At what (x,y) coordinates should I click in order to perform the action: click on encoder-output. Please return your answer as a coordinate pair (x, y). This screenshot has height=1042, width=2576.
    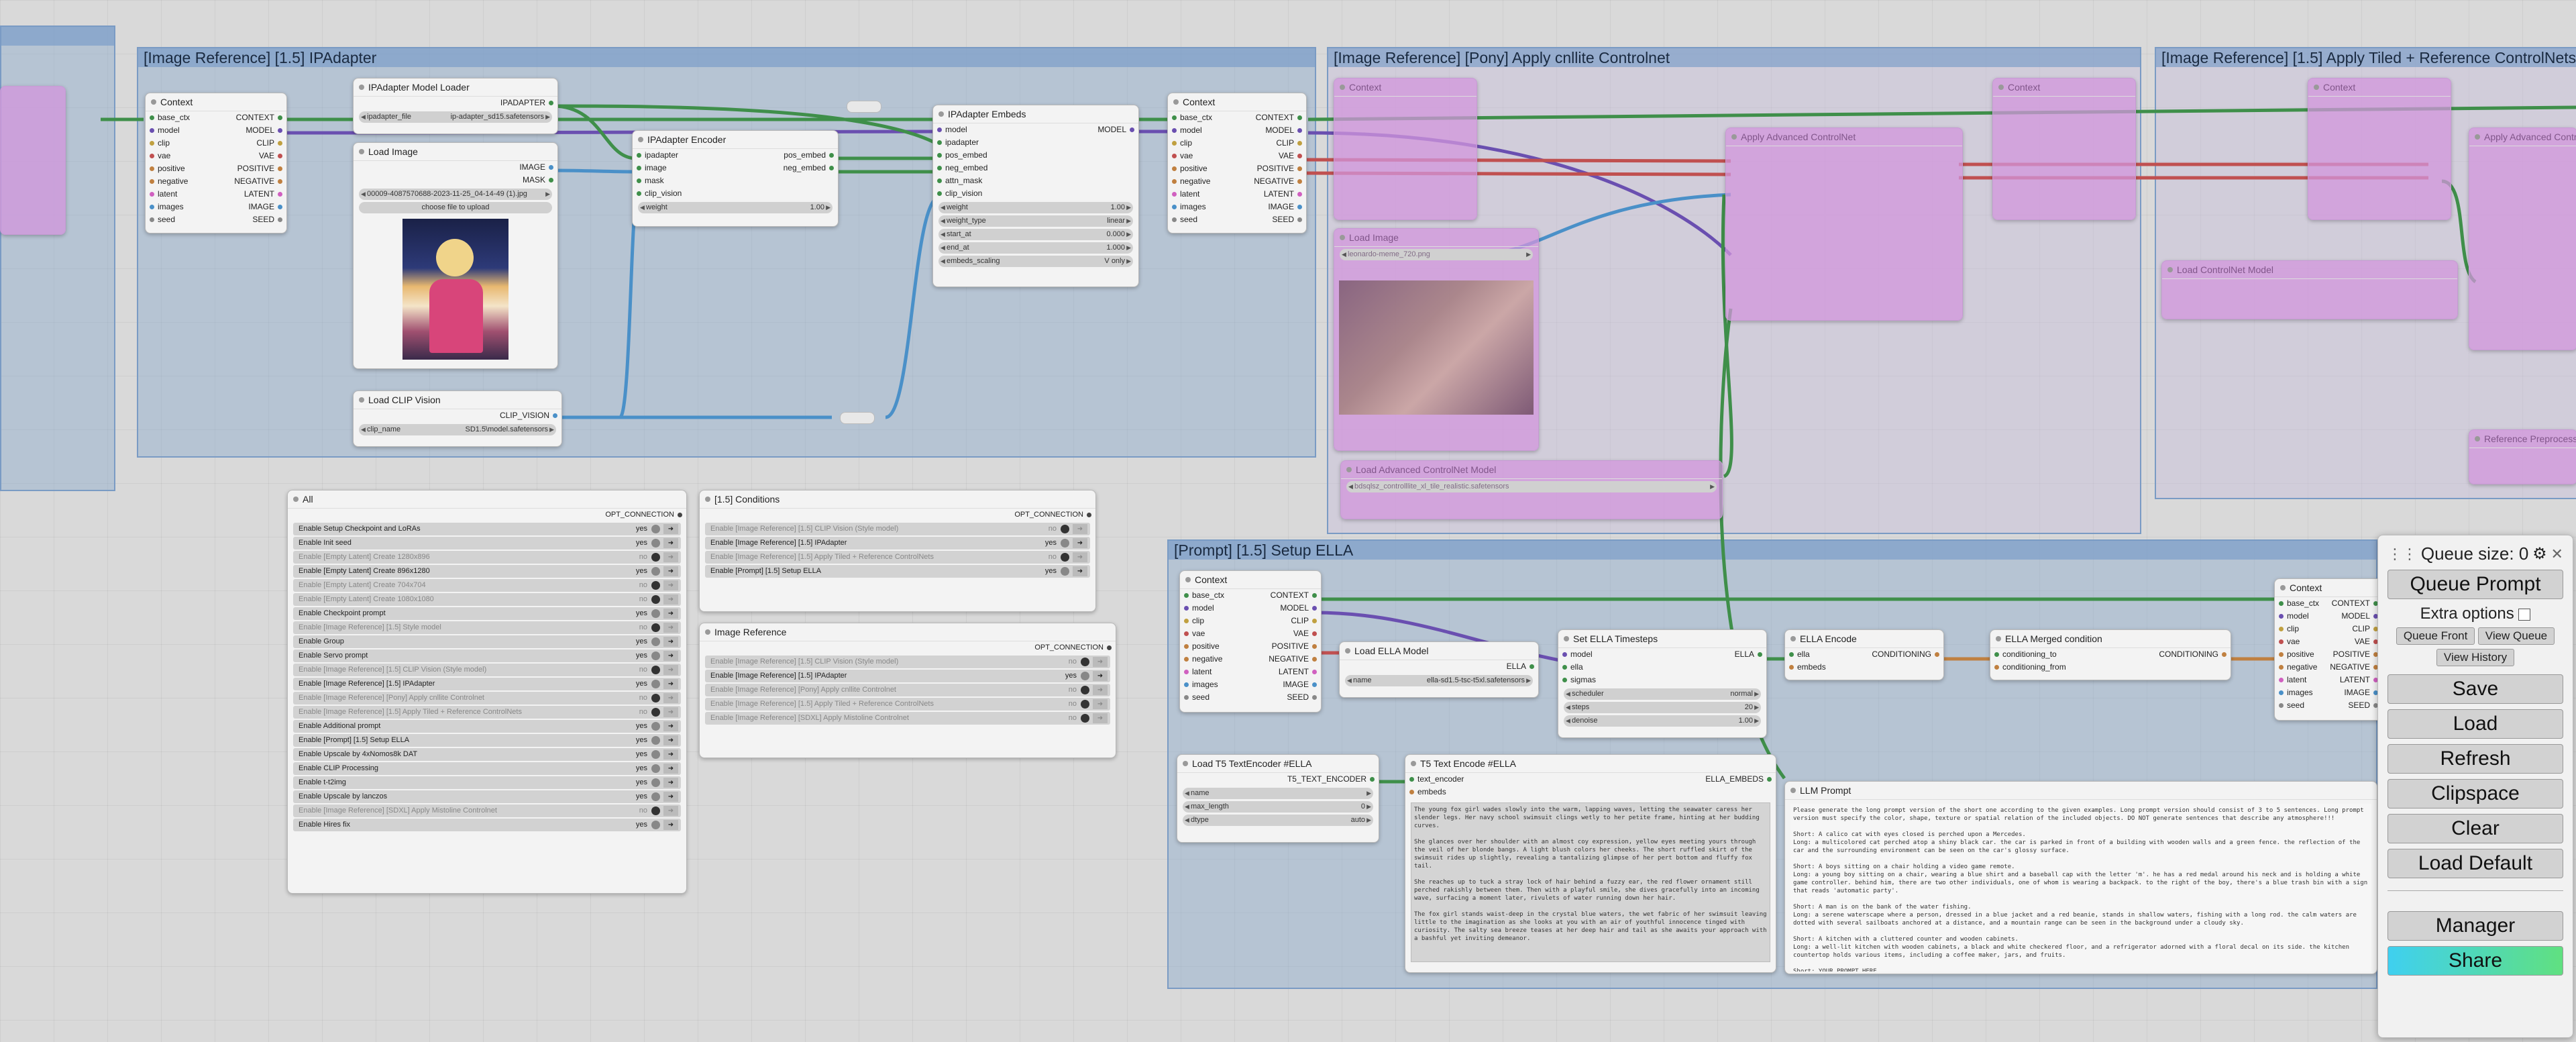
    Looking at the image, I should click on (832, 193).